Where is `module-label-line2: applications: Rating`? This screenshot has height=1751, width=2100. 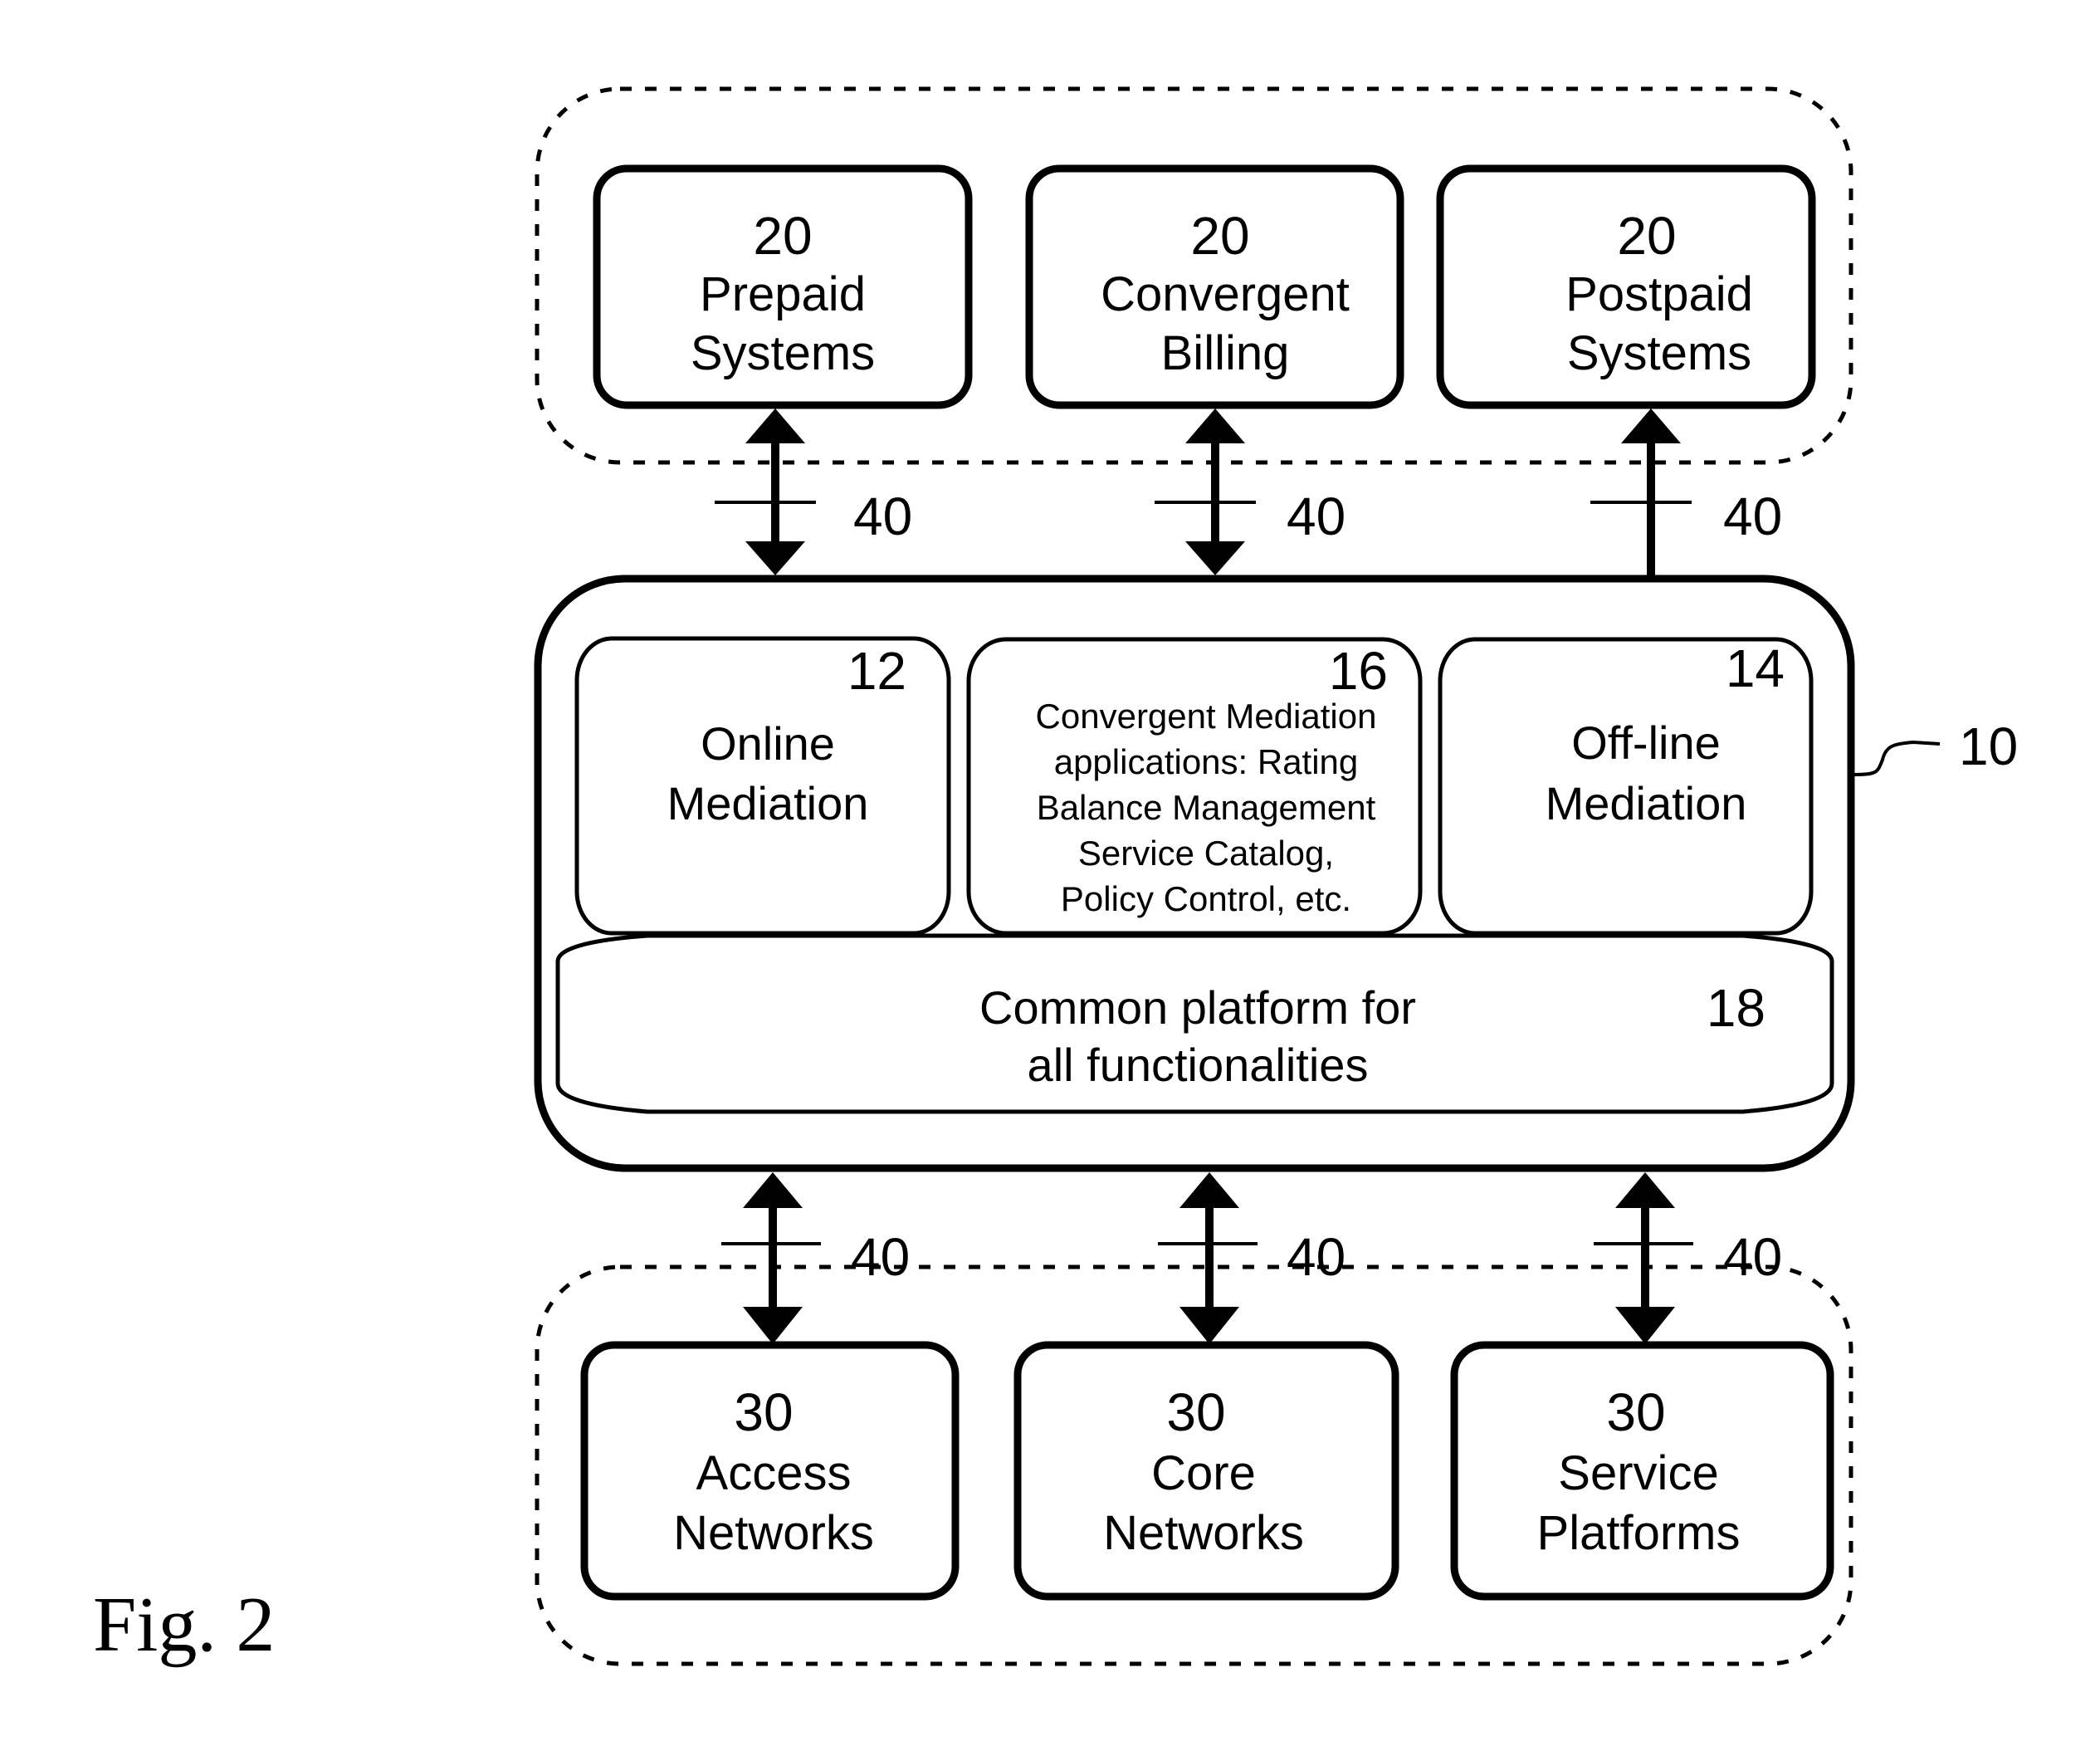 module-label-line2: applications: Rating is located at coordinates (1206, 761).